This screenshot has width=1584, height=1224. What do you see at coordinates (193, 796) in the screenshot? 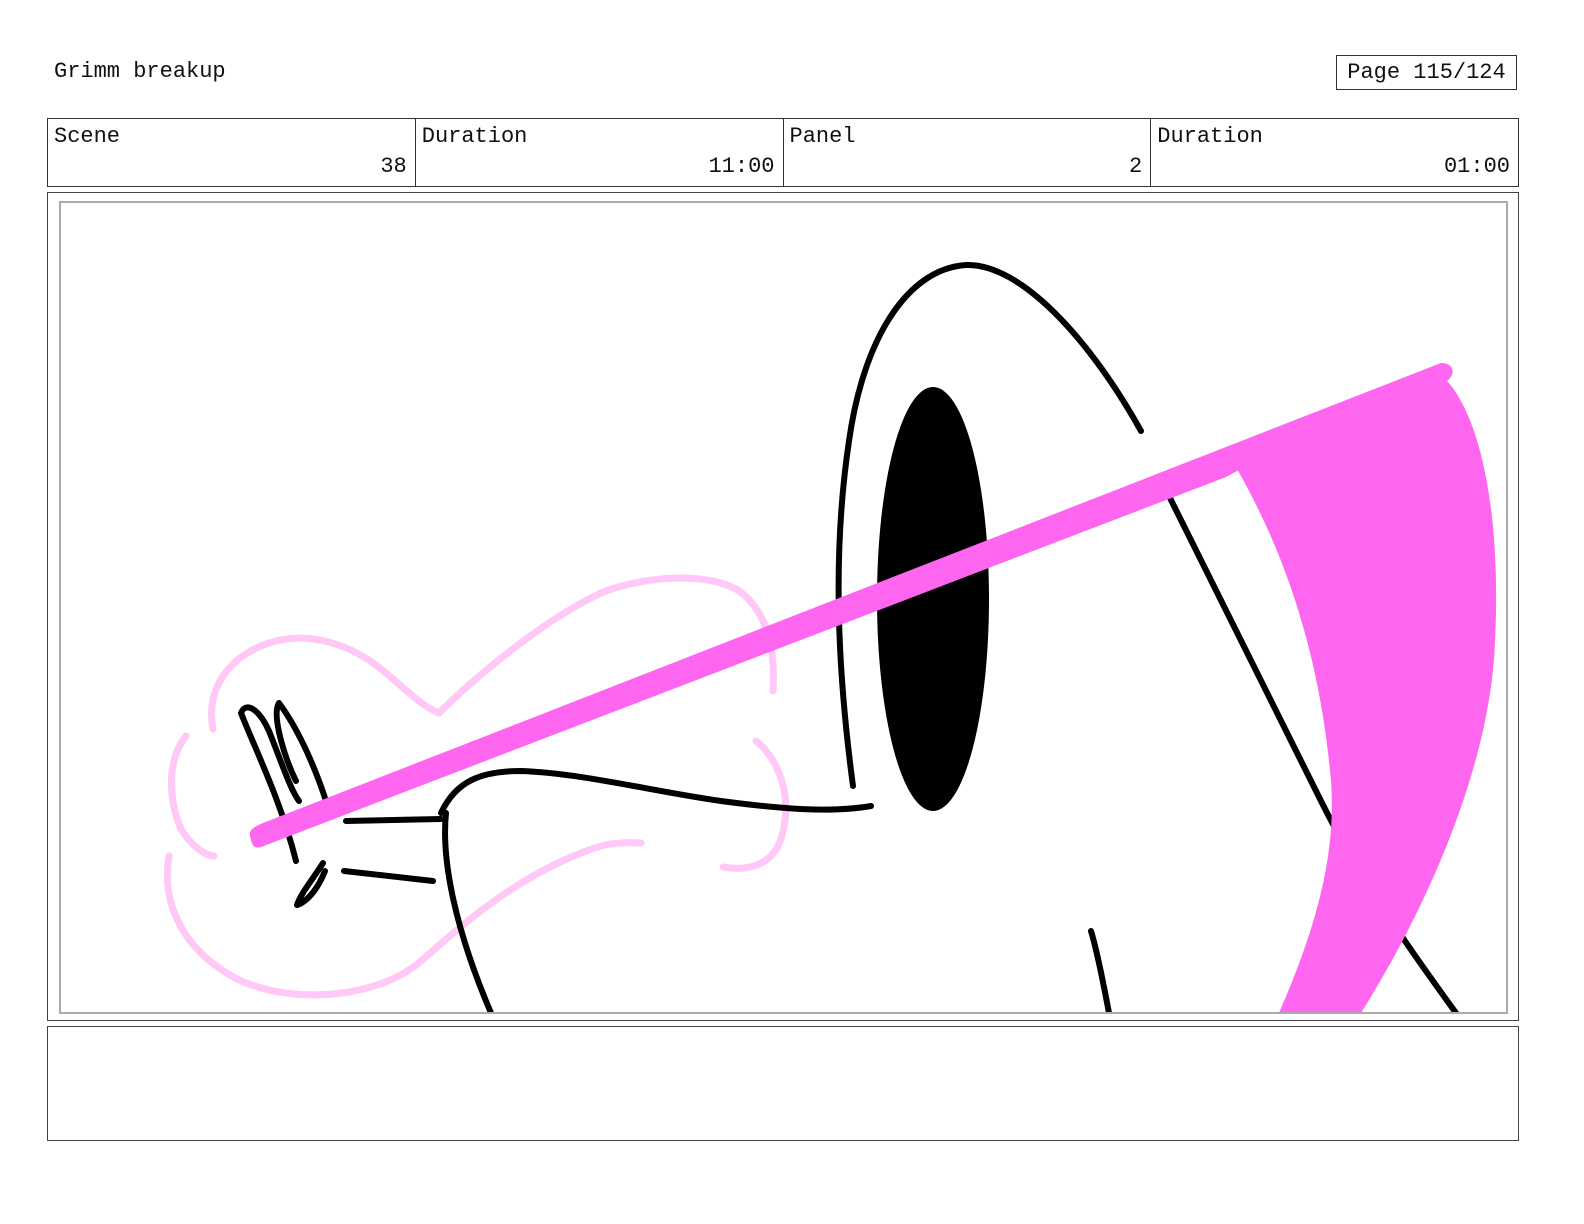
I see `ghost-outline-left` at bounding box center [193, 796].